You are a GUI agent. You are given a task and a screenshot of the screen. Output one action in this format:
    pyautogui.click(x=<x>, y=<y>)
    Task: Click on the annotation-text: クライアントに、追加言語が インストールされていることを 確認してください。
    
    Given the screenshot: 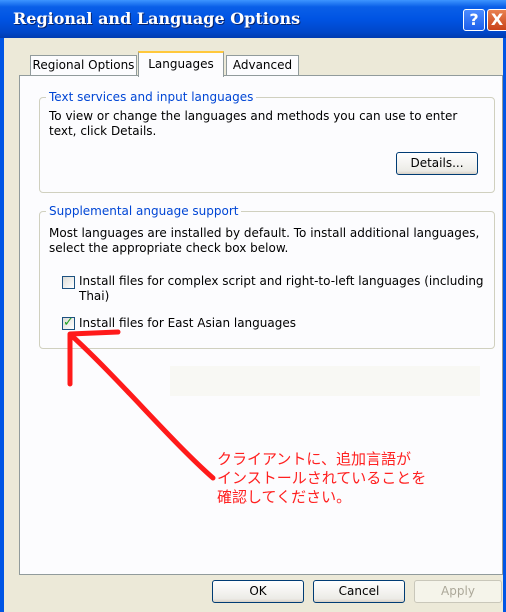 What is the action you would take?
    pyautogui.click(x=321, y=478)
    